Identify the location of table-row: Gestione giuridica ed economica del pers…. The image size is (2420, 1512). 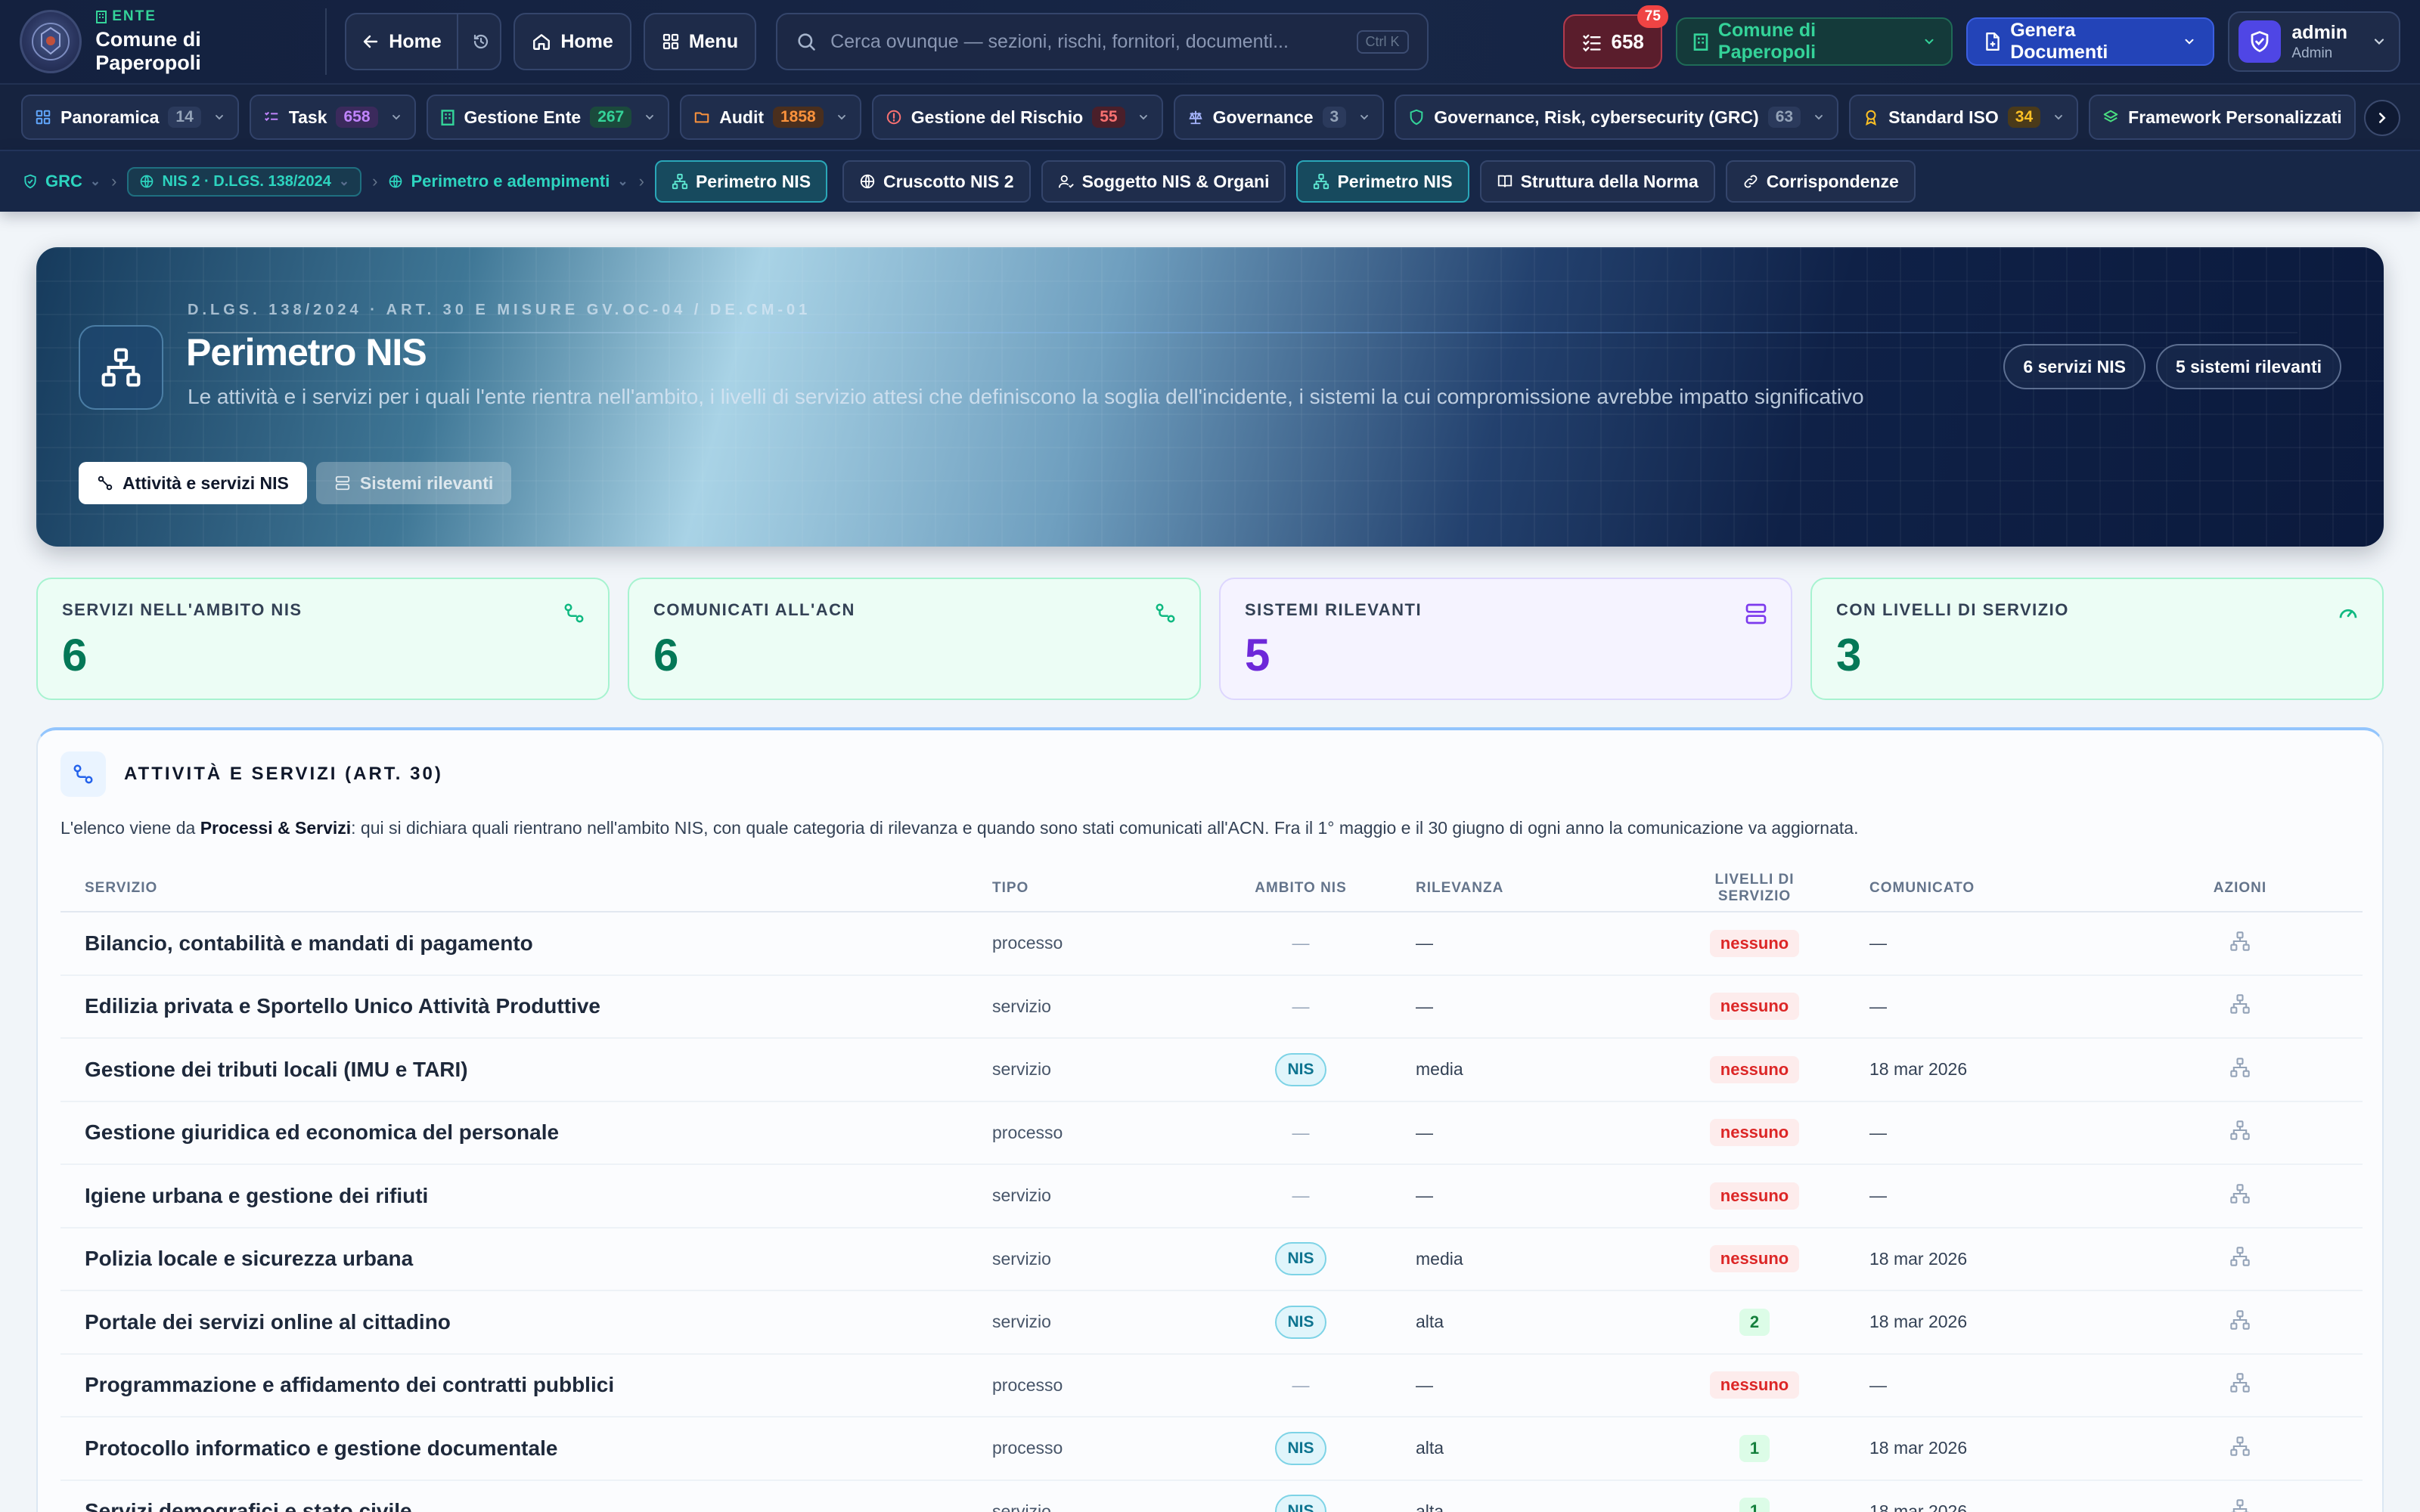
(1211, 1133).